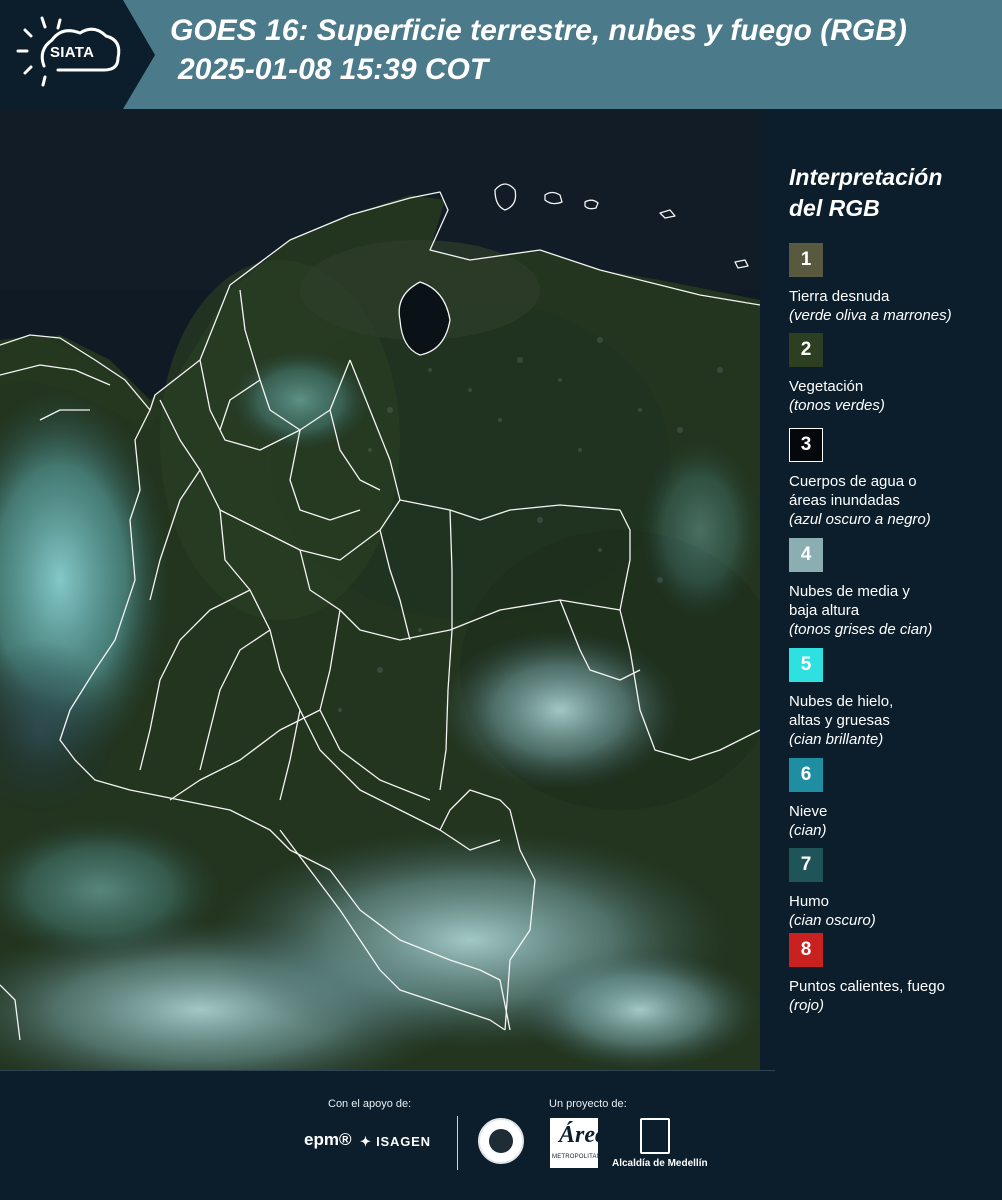  What do you see at coordinates (72, 52) in the screenshot?
I see `logo-text: SIATA` at bounding box center [72, 52].